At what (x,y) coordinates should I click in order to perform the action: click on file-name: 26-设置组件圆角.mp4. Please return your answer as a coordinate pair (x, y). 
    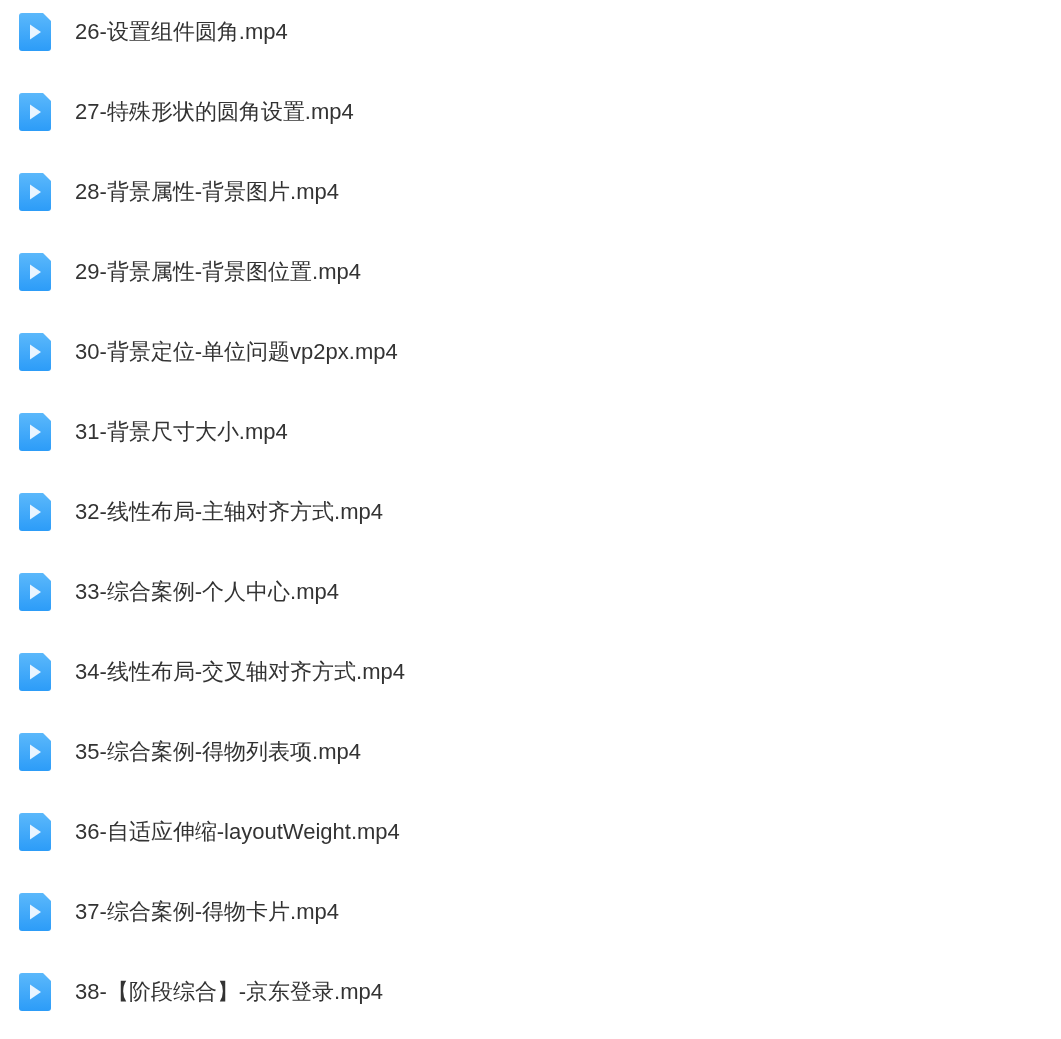
    Looking at the image, I should click on (181, 32).